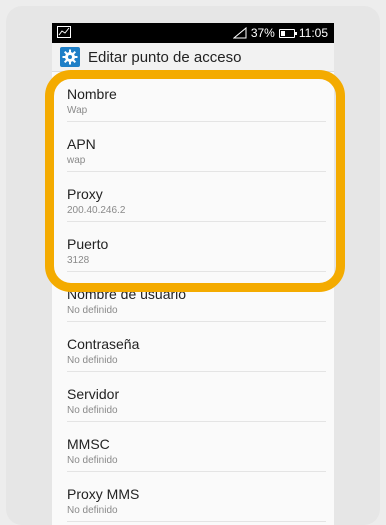  I want to click on activity-icon, so click(64, 32).